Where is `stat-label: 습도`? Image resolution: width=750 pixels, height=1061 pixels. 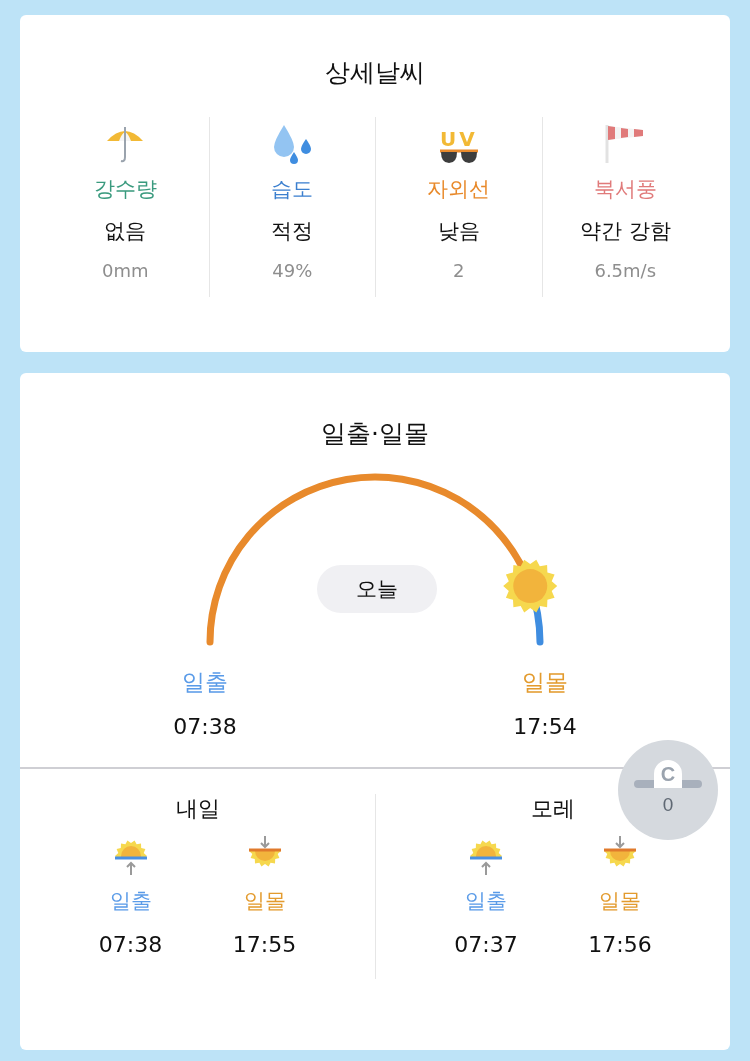
stat-label: 습도 is located at coordinates (292, 189).